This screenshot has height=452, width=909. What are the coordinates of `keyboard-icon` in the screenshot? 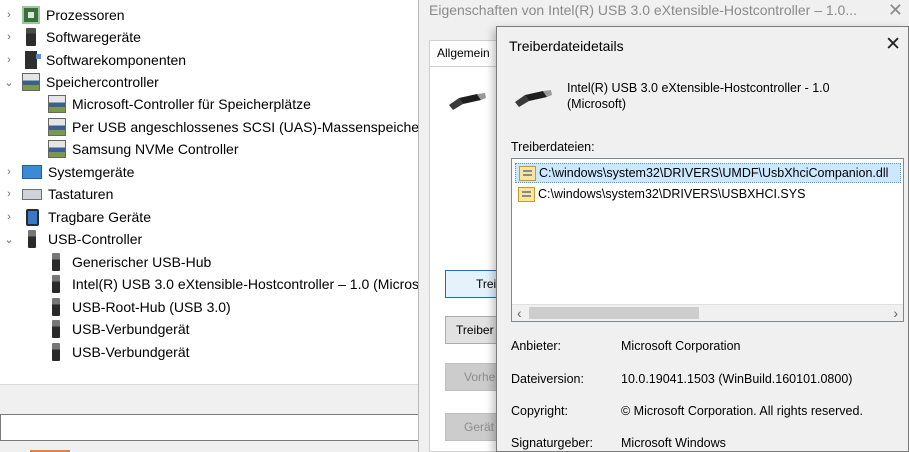 It's located at (32, 194).